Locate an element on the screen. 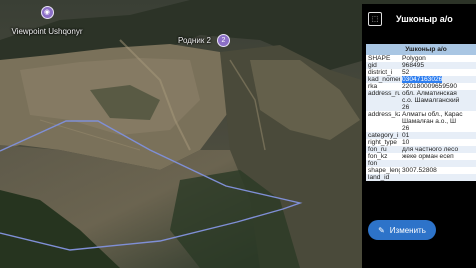 Image resolution: width=476 pixels, height=268 pixels. attribute-value: Алматы обл., Карас Шамалған а.о., Ш 26 is located at coordinates (432, 121).